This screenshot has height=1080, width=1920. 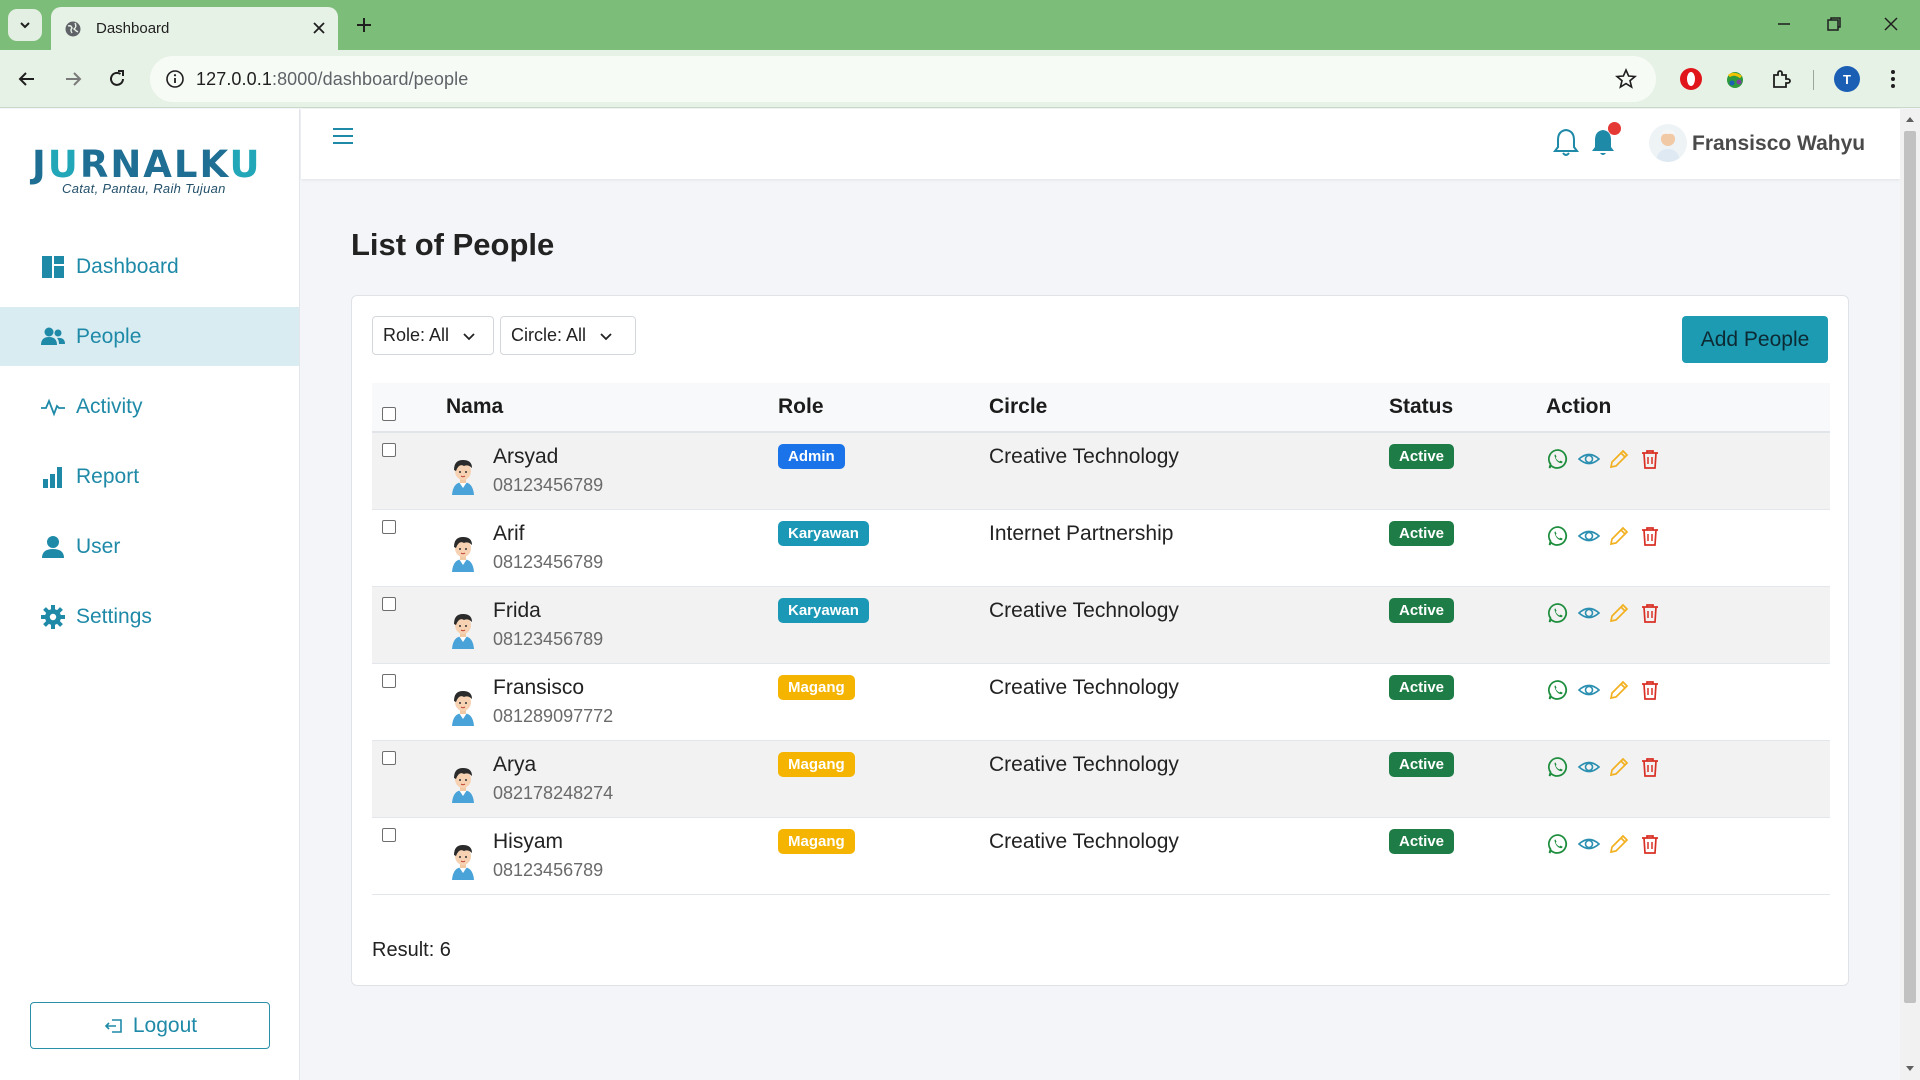 What do you see at coordinates (1421, 407) in the screenshot?
I see `column-header-status: Status` at bounding box center [1421, 407].